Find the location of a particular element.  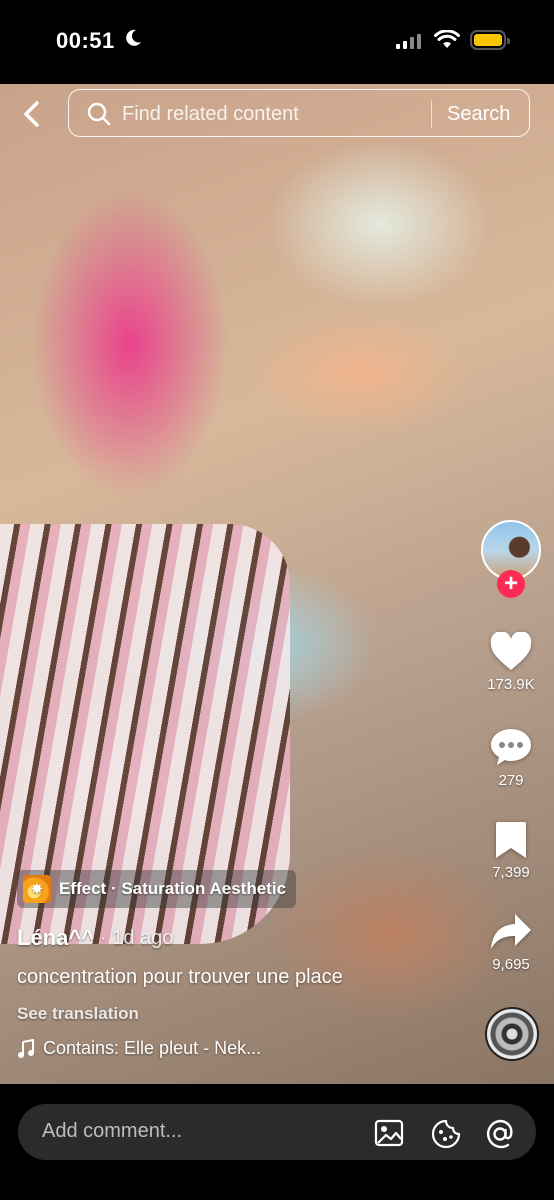

moon-icon is located at coordinates (133, 37).